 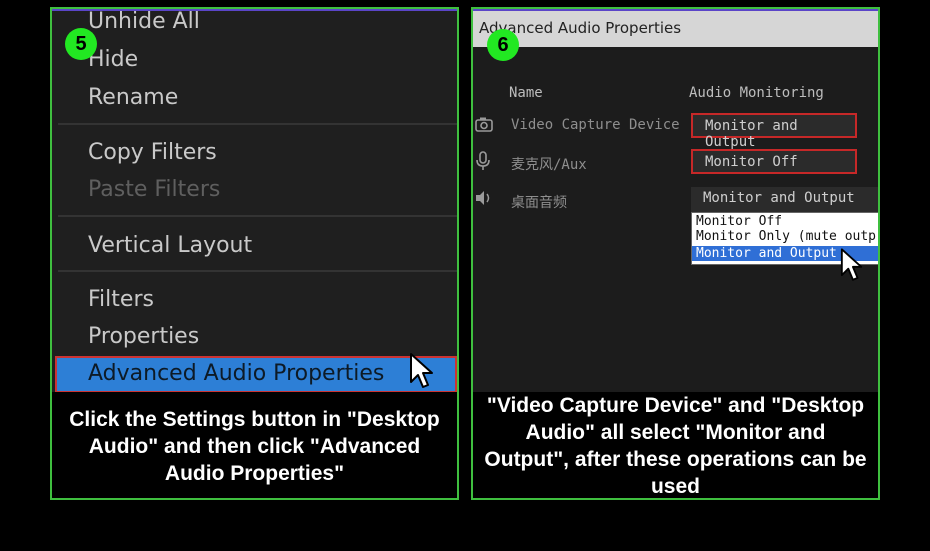 I want to click on monitoring-select-video-capture: Monitor and Output, so click(x=774, y=131).